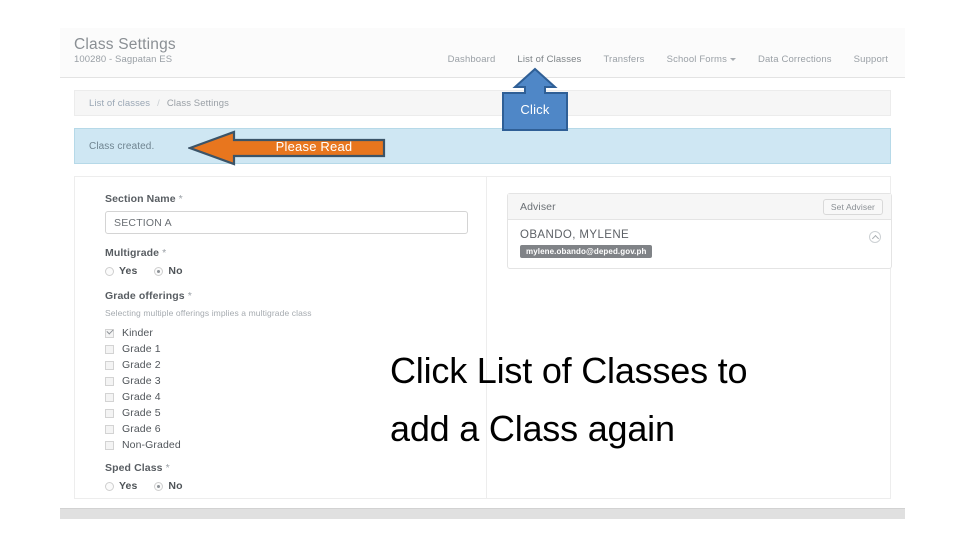 The width and height of the screenshot is (960, 540). I want to click on click-callout-annotation: Click, so click(535, 99).